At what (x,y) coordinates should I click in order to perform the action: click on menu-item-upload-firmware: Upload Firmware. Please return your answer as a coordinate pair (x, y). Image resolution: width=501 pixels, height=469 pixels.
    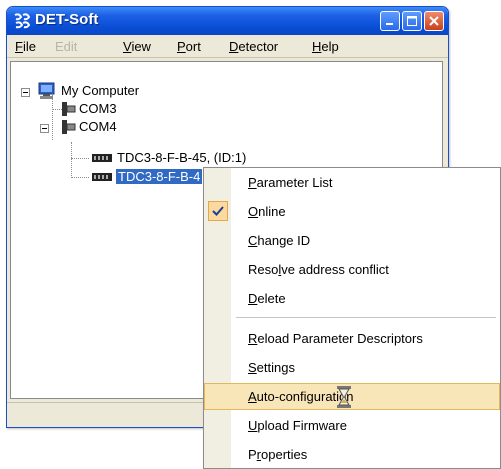
    Looking at the image, I should click on (352, 425).